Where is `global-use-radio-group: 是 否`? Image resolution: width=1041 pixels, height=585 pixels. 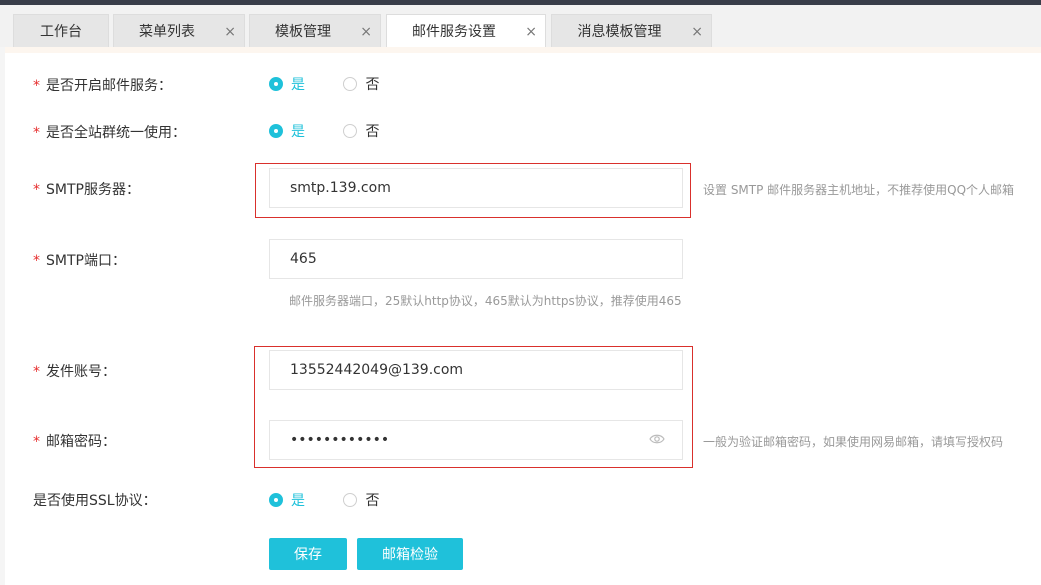 global-use-radio-group: 是 否 is located at coordinates (341, 131).